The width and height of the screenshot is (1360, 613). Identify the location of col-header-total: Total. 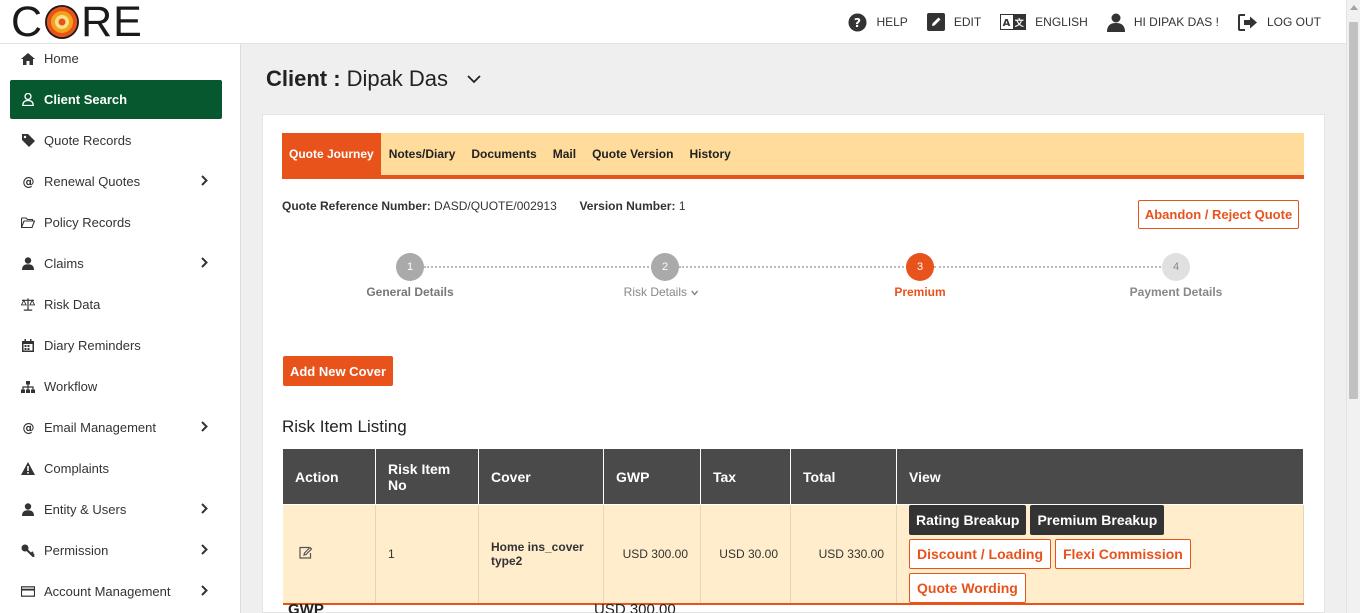
(843, 476).